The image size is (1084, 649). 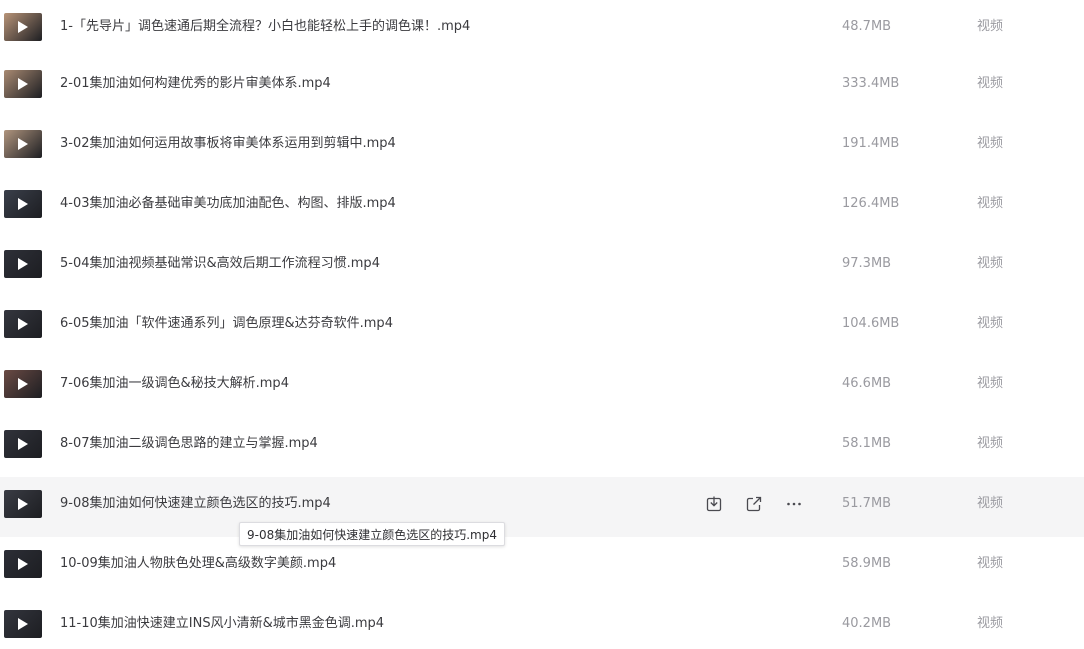 What do you see at coordinates (867, 443) in the screenshot?
I see `file-size: 58.1MB` at bounding box center [867, 443].